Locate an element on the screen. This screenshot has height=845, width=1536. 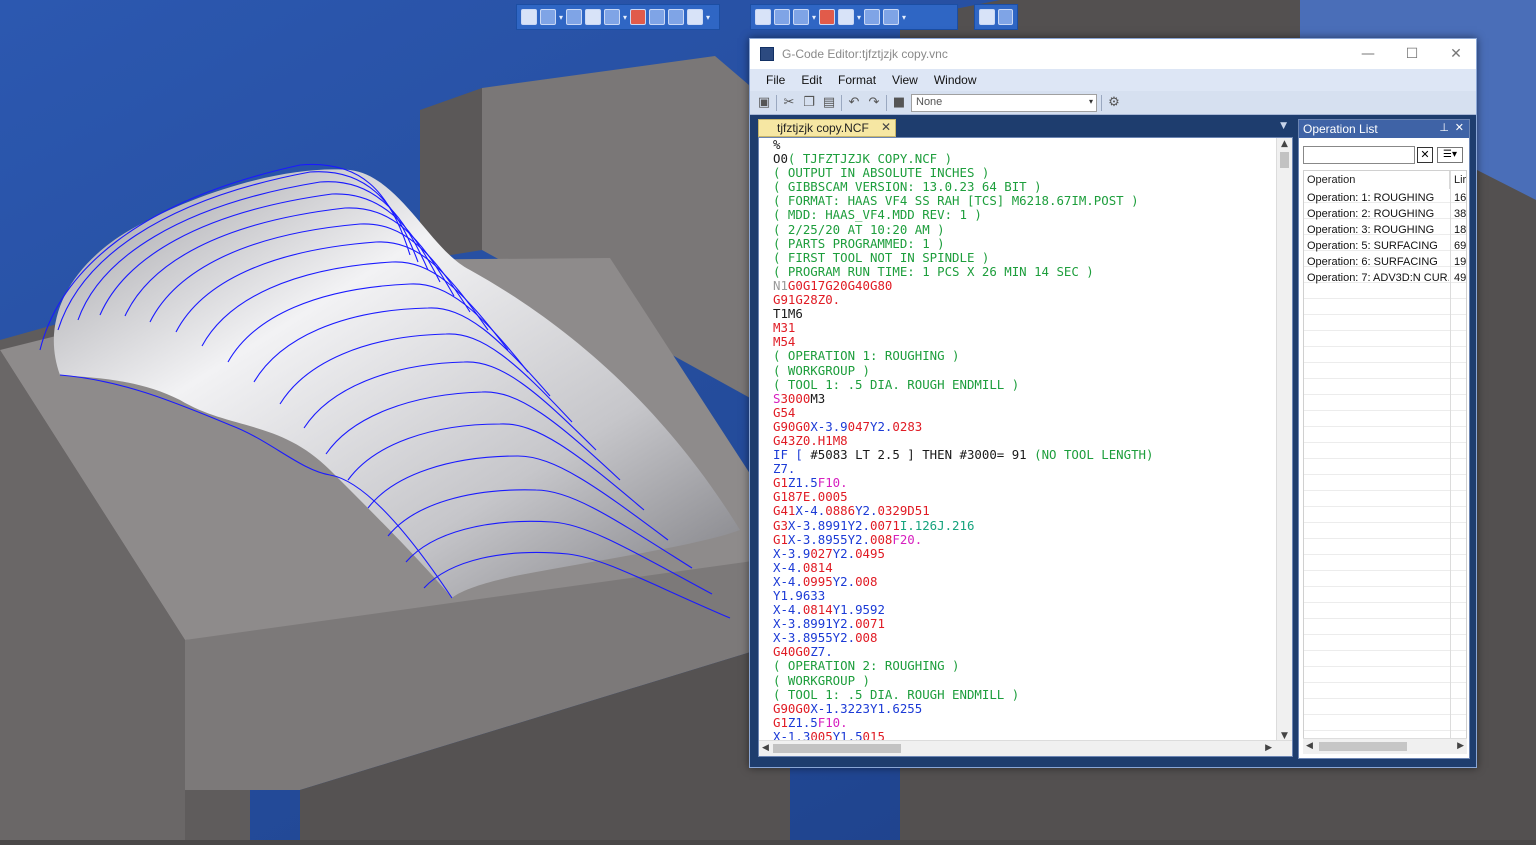
table-row: Operation: 6: SURFACING 19 is located at coordinates (1385, 263).